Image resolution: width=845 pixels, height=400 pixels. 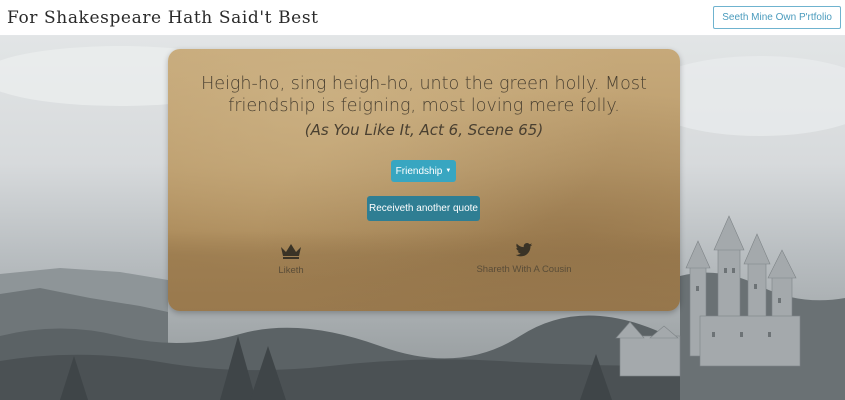 I want to click on topic-dropdown-label: Friendship, so click(x=419, y=171).